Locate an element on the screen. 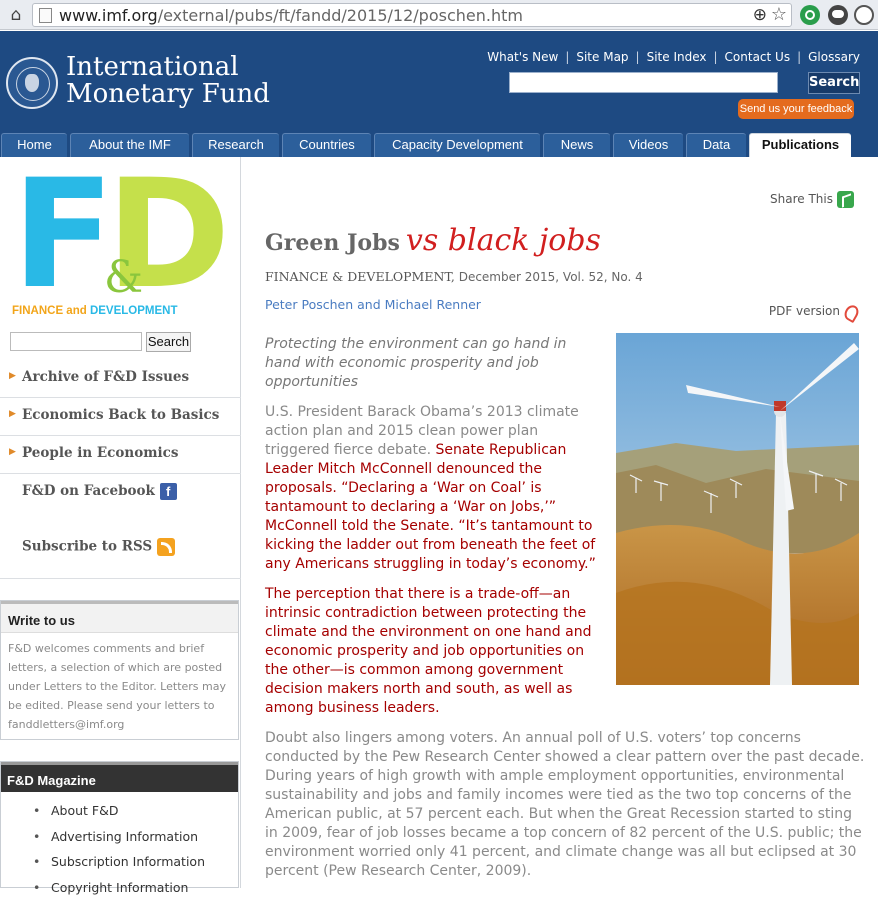 The image size is (878, 900). sidebar-link-rss: Subscribe to RSS is located at coordinates (120, 554).